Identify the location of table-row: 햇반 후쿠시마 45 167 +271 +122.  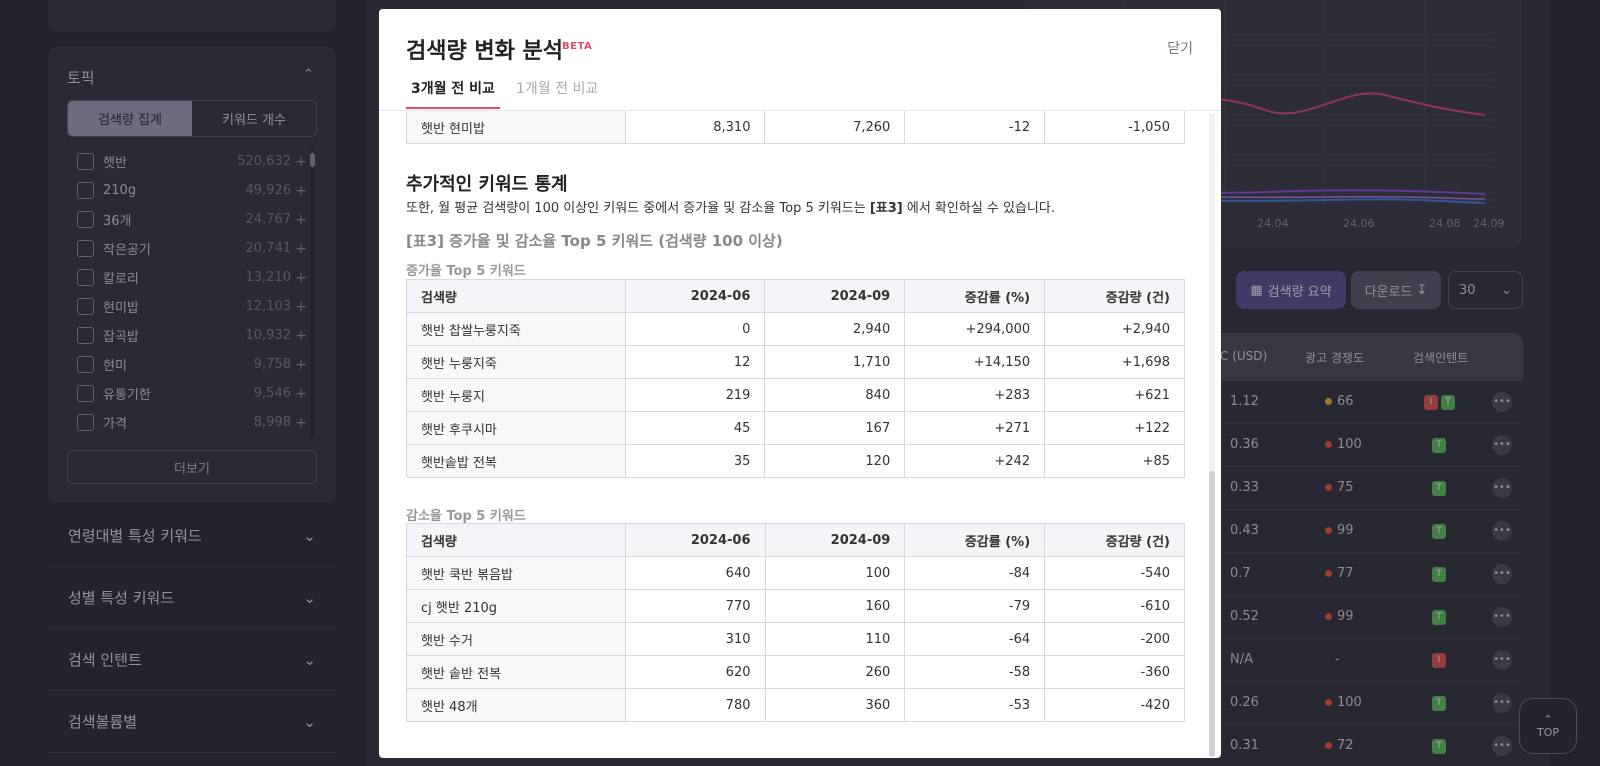
(795, 428).